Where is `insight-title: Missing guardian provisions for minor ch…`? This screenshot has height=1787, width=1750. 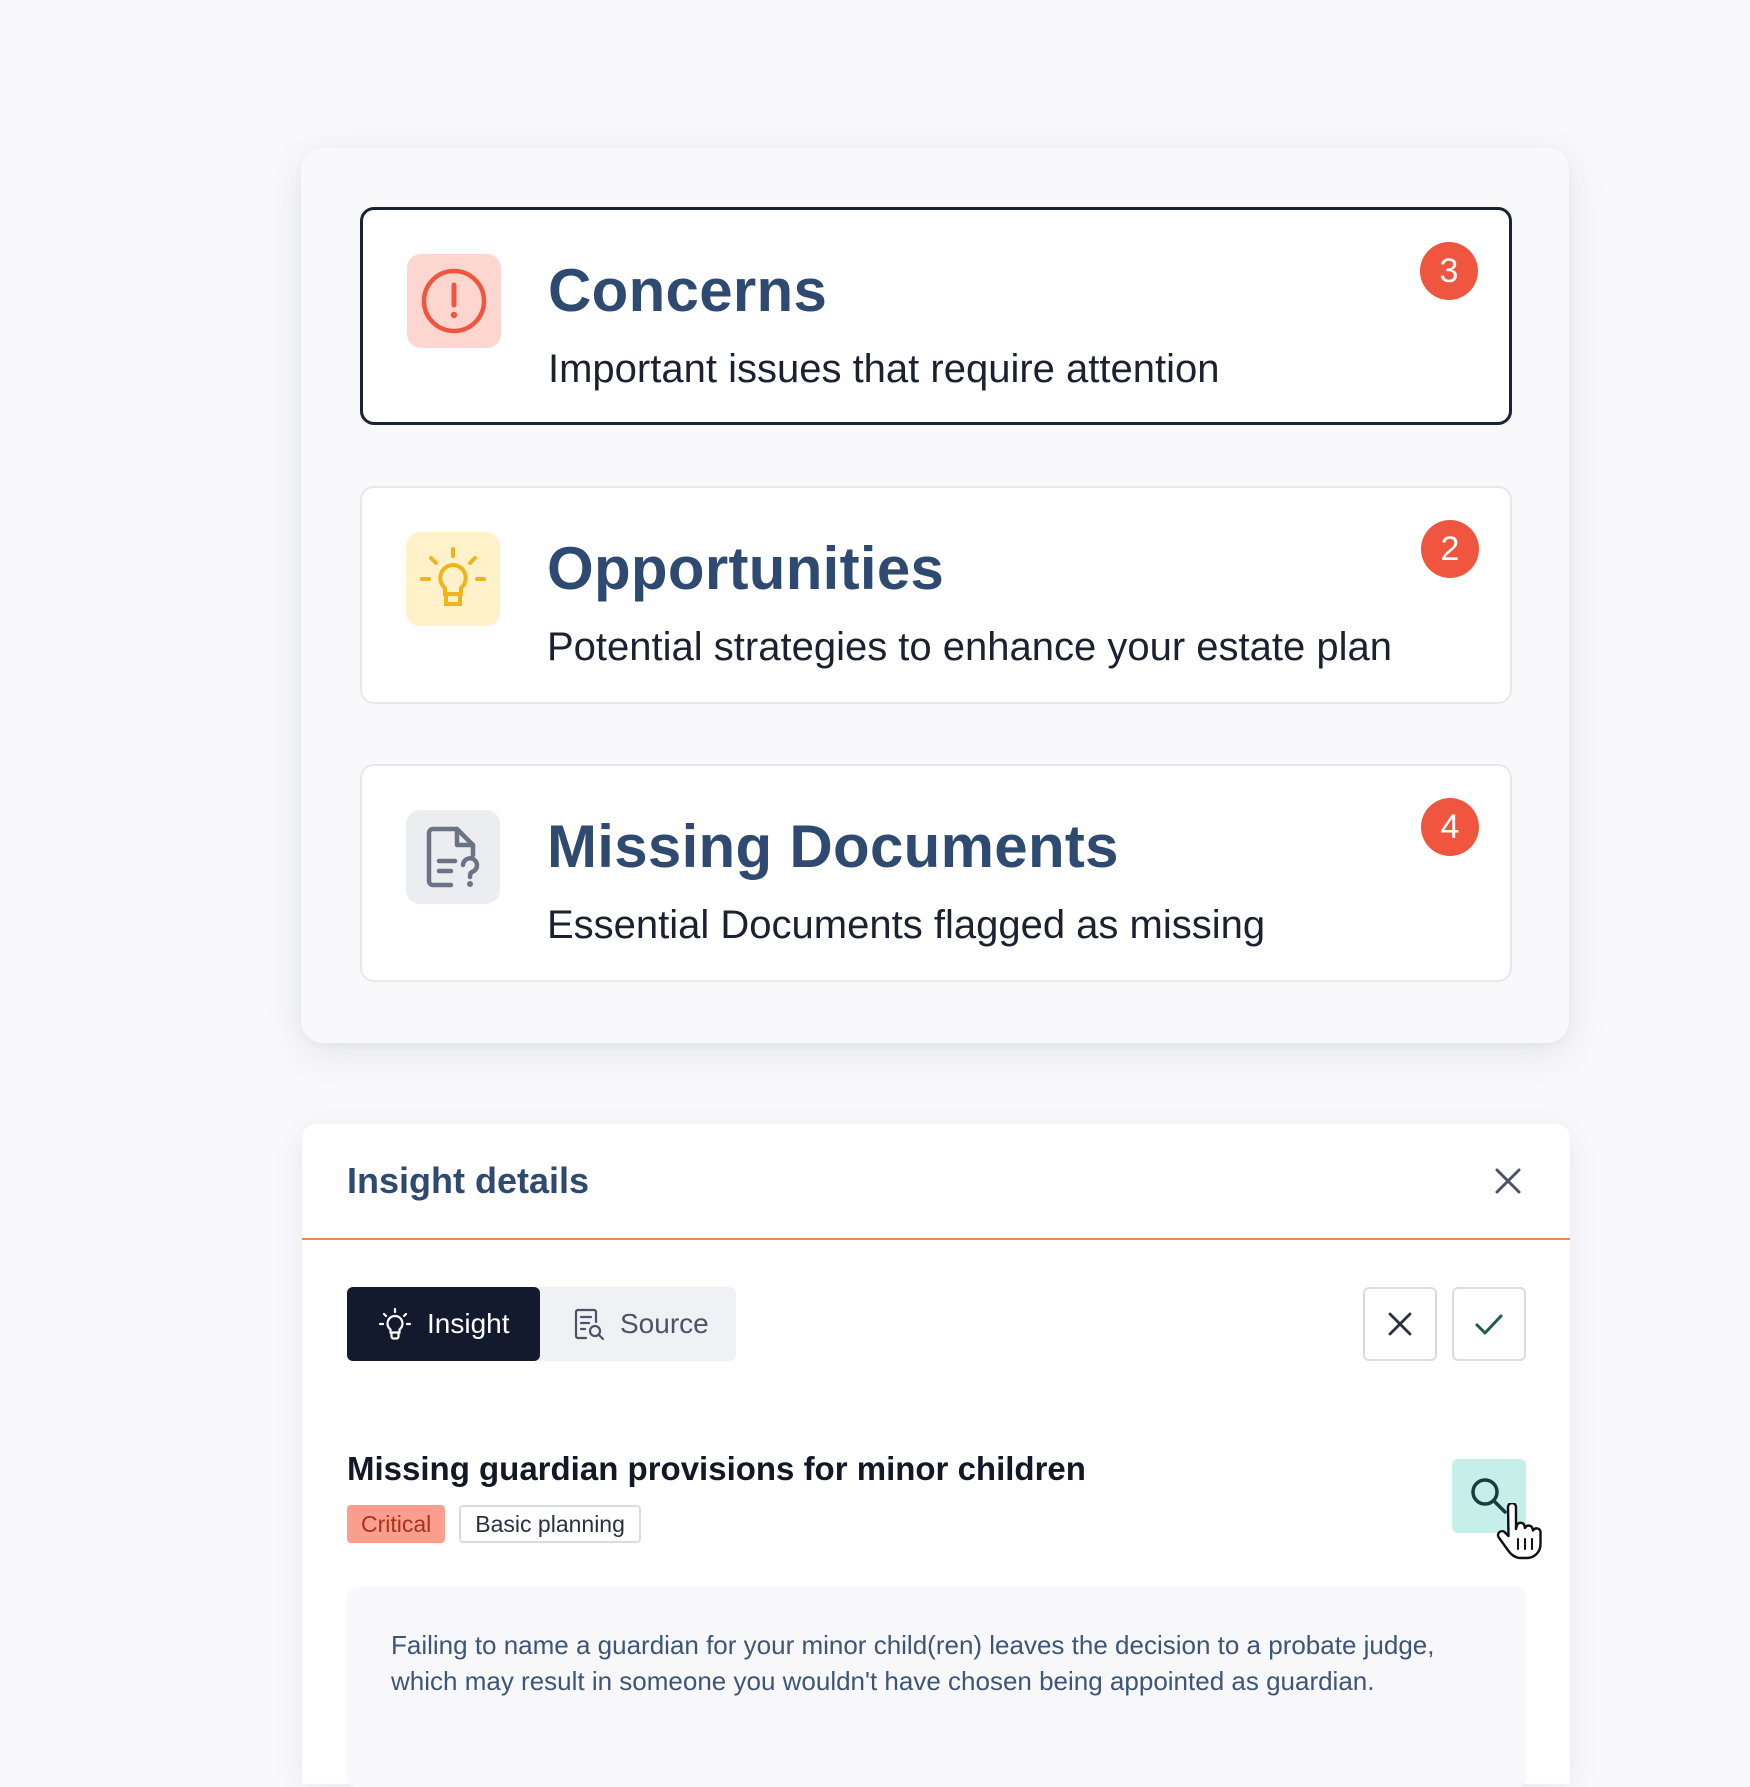 insight-title: Missing guardian provisions for minor ch… is located at coordinates (716, 1468).